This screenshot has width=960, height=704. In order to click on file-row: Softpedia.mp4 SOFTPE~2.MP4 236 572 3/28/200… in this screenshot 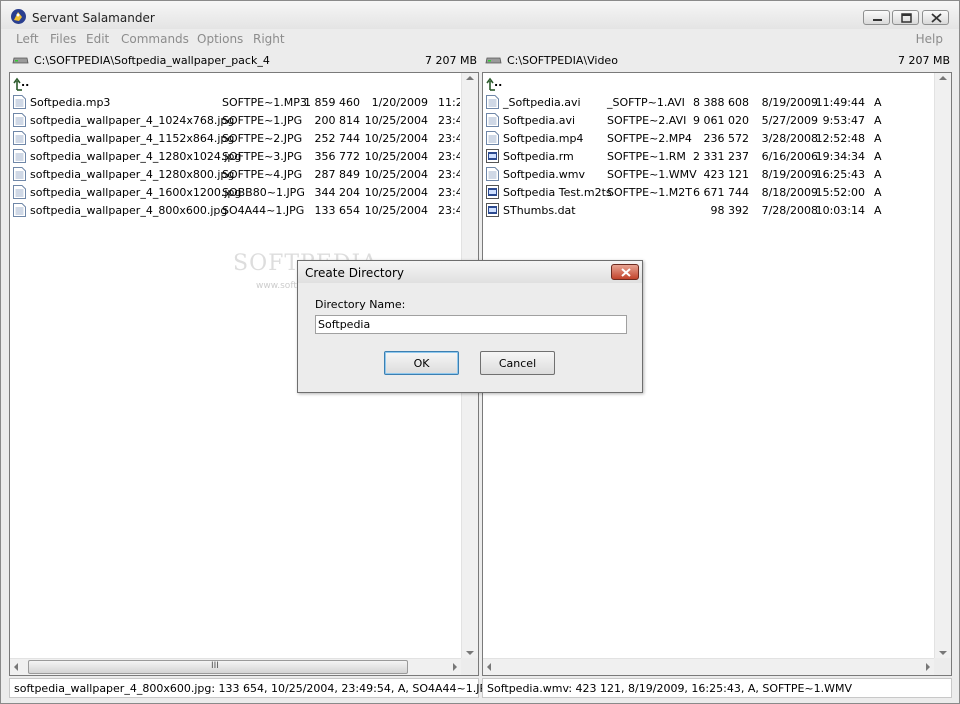, I will do `click(708, 138)`.